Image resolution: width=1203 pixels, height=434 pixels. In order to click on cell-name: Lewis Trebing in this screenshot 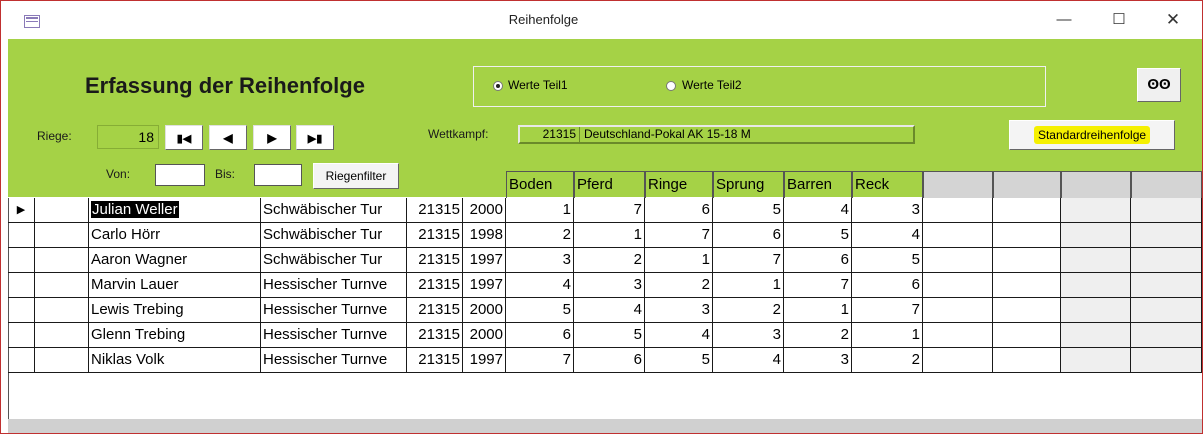, I will do `click(175, 310)`.